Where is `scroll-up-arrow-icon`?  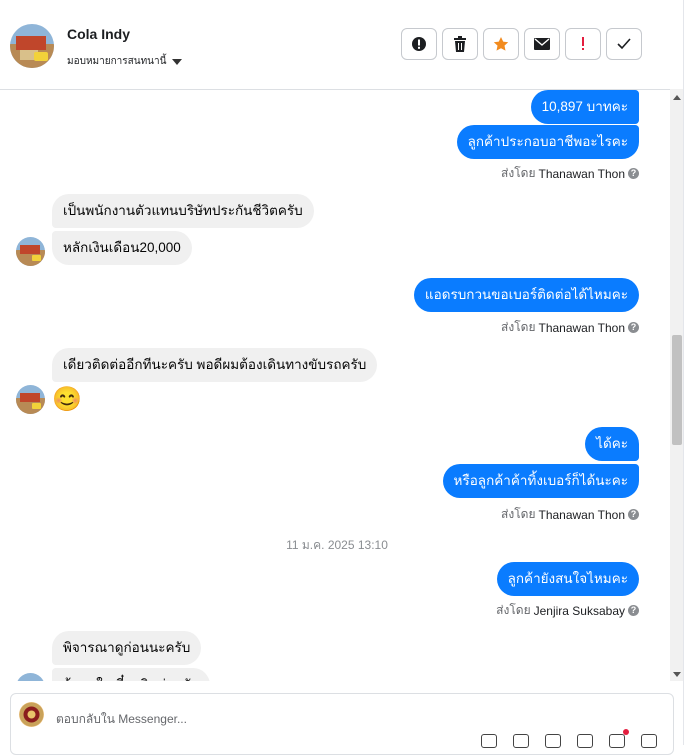
scroll-up-arrow-icon is located at coordinates (677, 97).